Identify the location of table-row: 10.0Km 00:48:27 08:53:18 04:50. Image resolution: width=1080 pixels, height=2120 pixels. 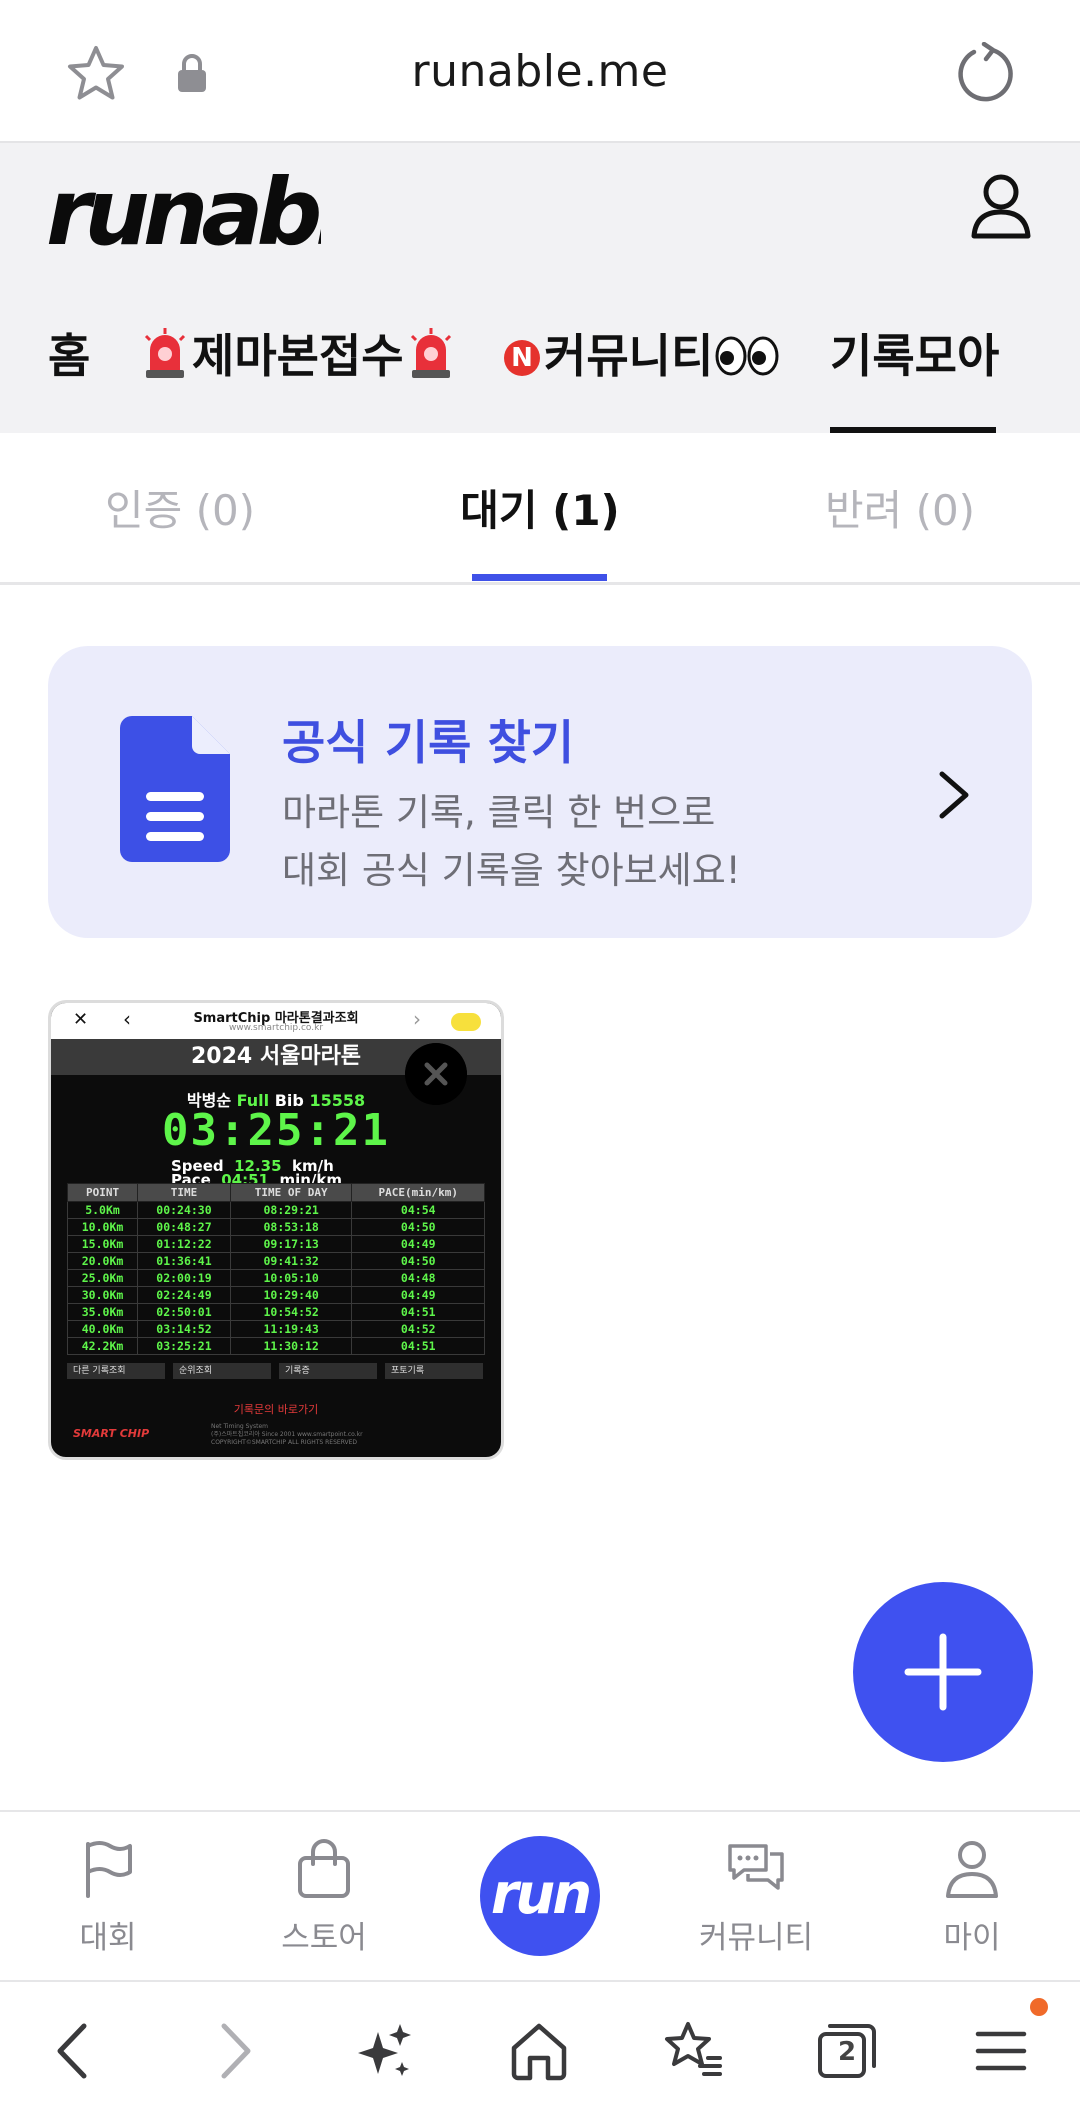
(275, 1227).